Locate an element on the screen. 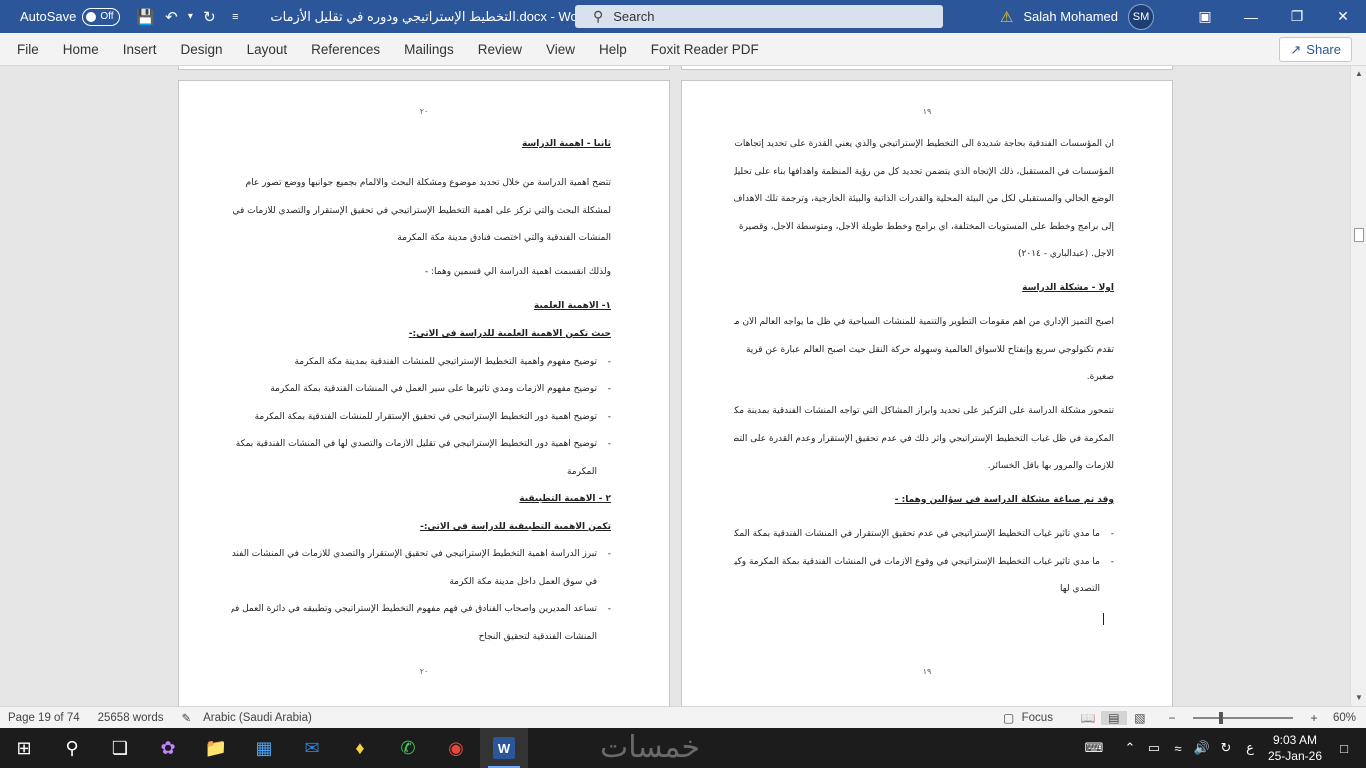  proofing-icon: ✎ is located at coordinates (186, 718).